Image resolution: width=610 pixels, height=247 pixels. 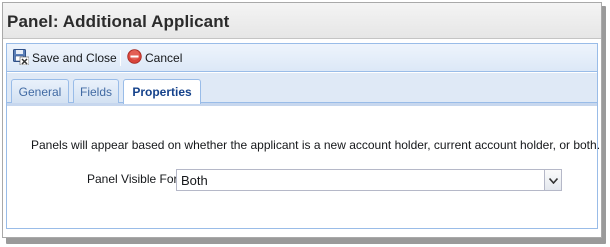 What do you see at coordinates (118, 21) in the screenshot?
I see `page-title: Panel: Additional Applicant` at bounding box center [118, 21].